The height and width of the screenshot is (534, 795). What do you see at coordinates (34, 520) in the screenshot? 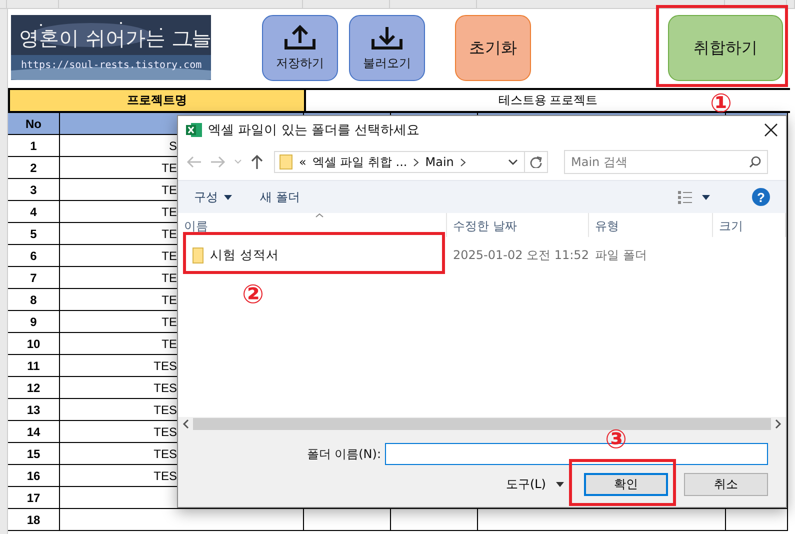
I see `table-cell: 18` at bounding box center [34, 520].